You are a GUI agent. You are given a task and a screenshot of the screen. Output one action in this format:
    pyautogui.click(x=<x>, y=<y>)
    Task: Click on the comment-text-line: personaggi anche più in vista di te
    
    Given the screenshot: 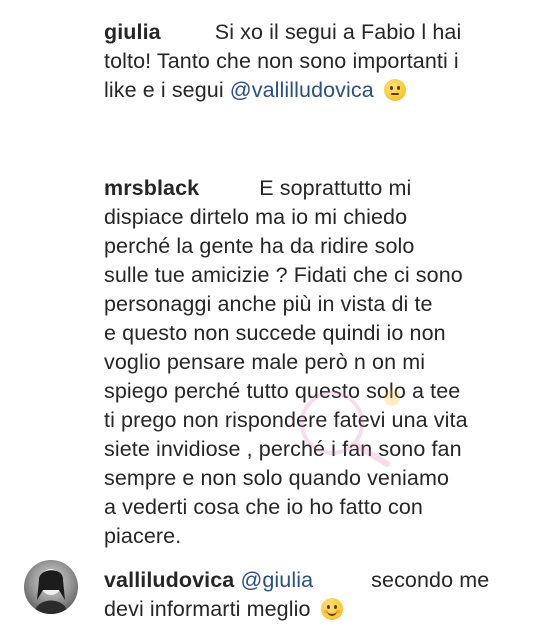 What is the action you would take?
    pyautogui.click(x=268, y=304)
    